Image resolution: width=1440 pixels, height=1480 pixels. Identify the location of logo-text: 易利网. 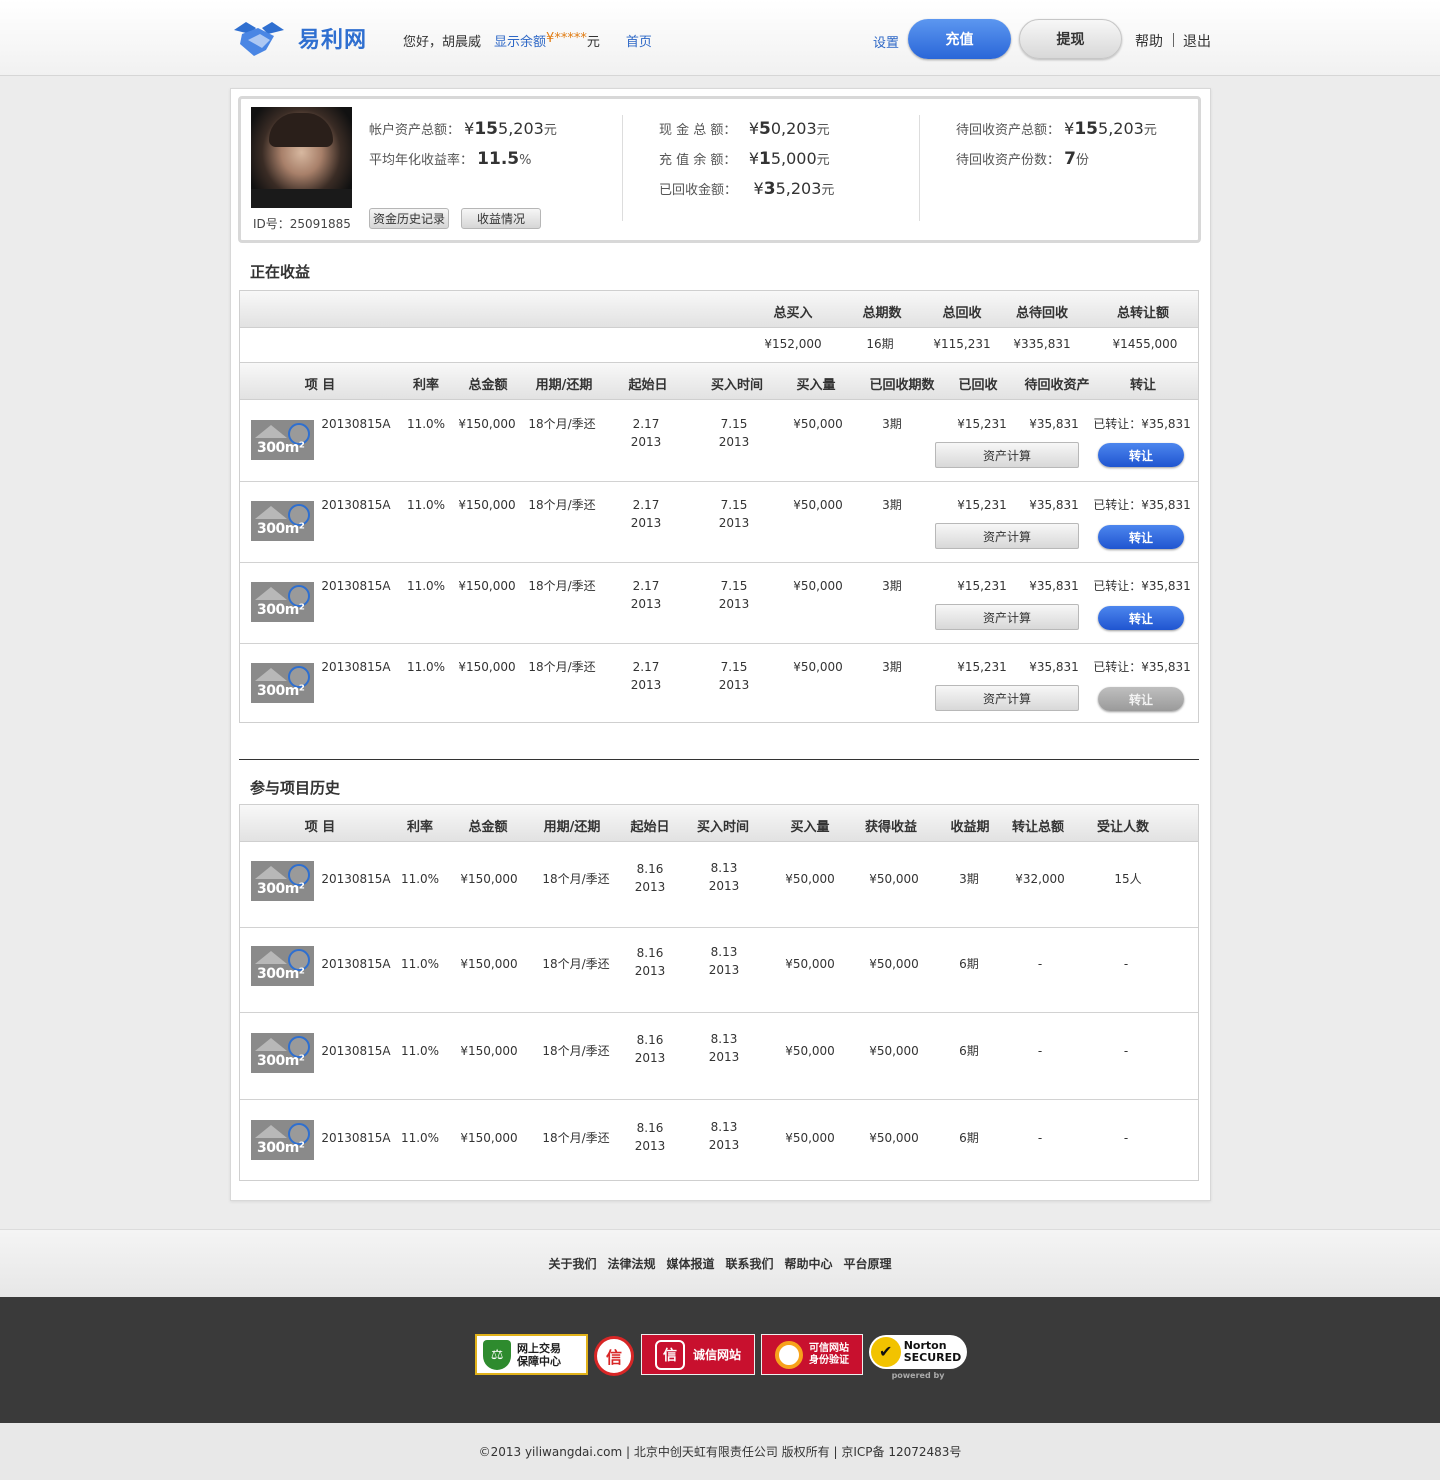
(333, 40).